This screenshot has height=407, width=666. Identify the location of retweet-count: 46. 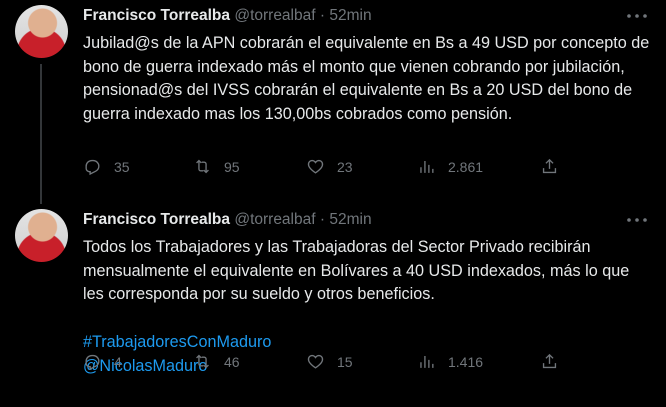
(232, 361).